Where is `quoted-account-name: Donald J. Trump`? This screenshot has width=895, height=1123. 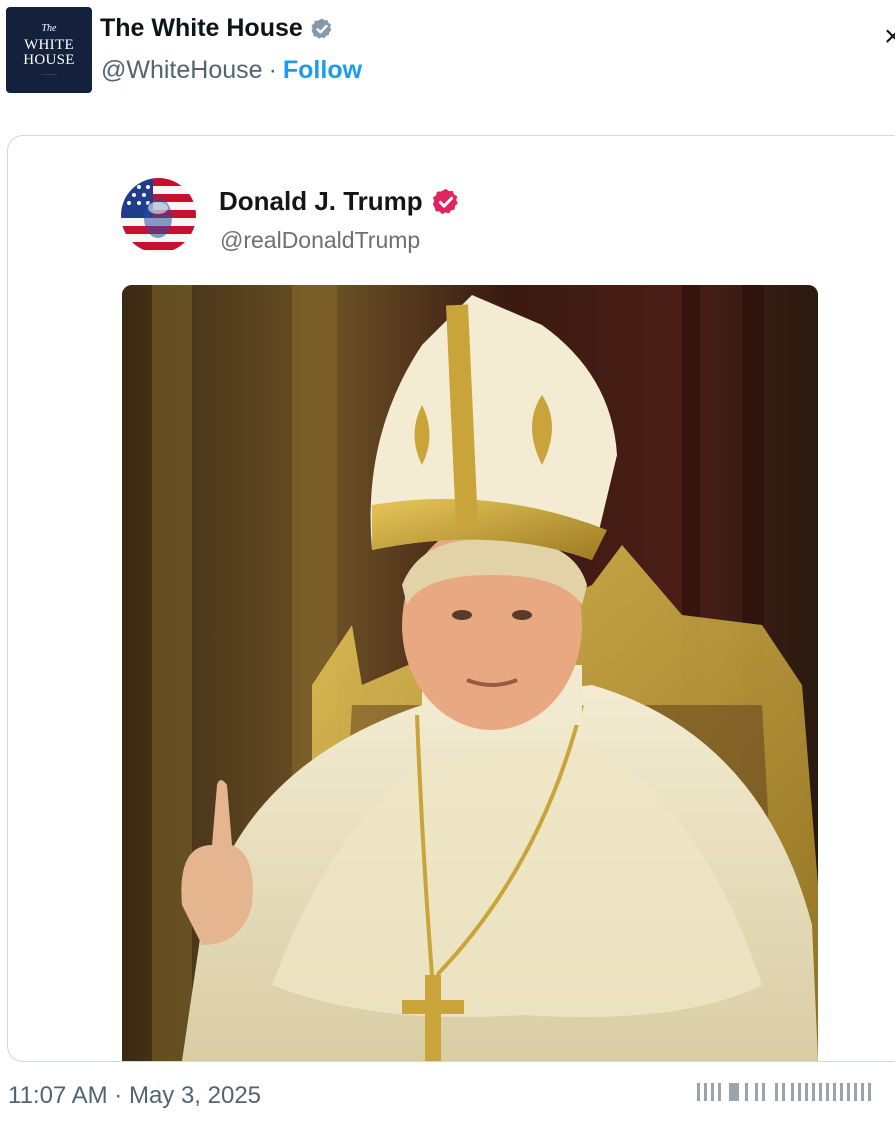 quoted-account-name: Donald J. Trump is located at coordinates (321, 201).